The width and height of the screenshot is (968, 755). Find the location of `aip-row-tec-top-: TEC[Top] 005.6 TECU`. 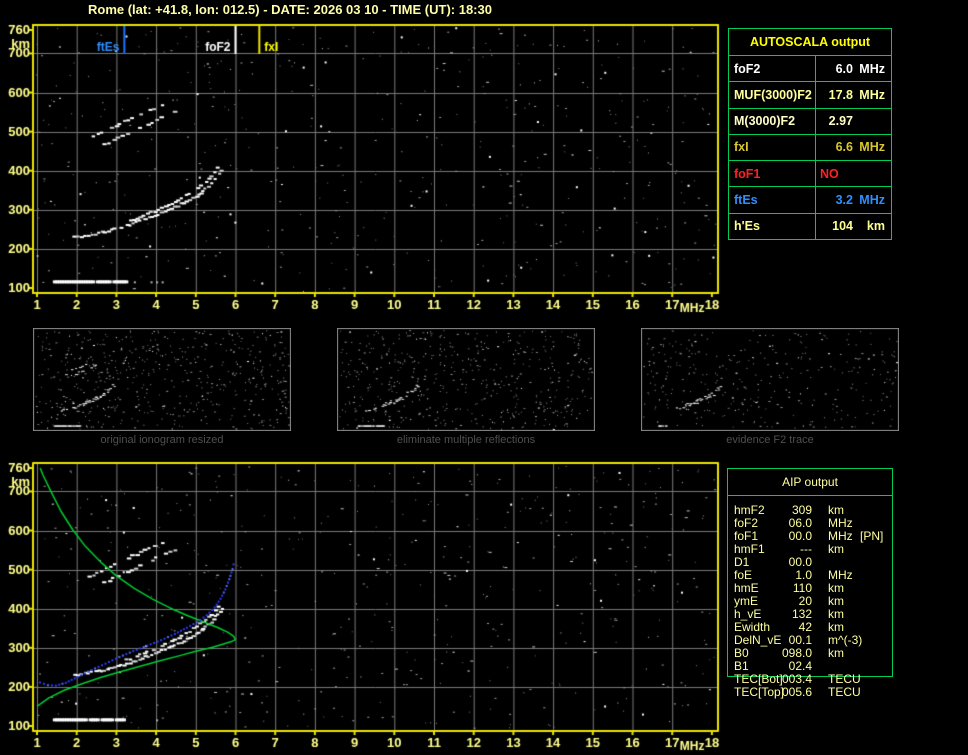

aip-row-tec-top-: TEC[Top] 005.6 TECU is located at coordinates (810, 692).